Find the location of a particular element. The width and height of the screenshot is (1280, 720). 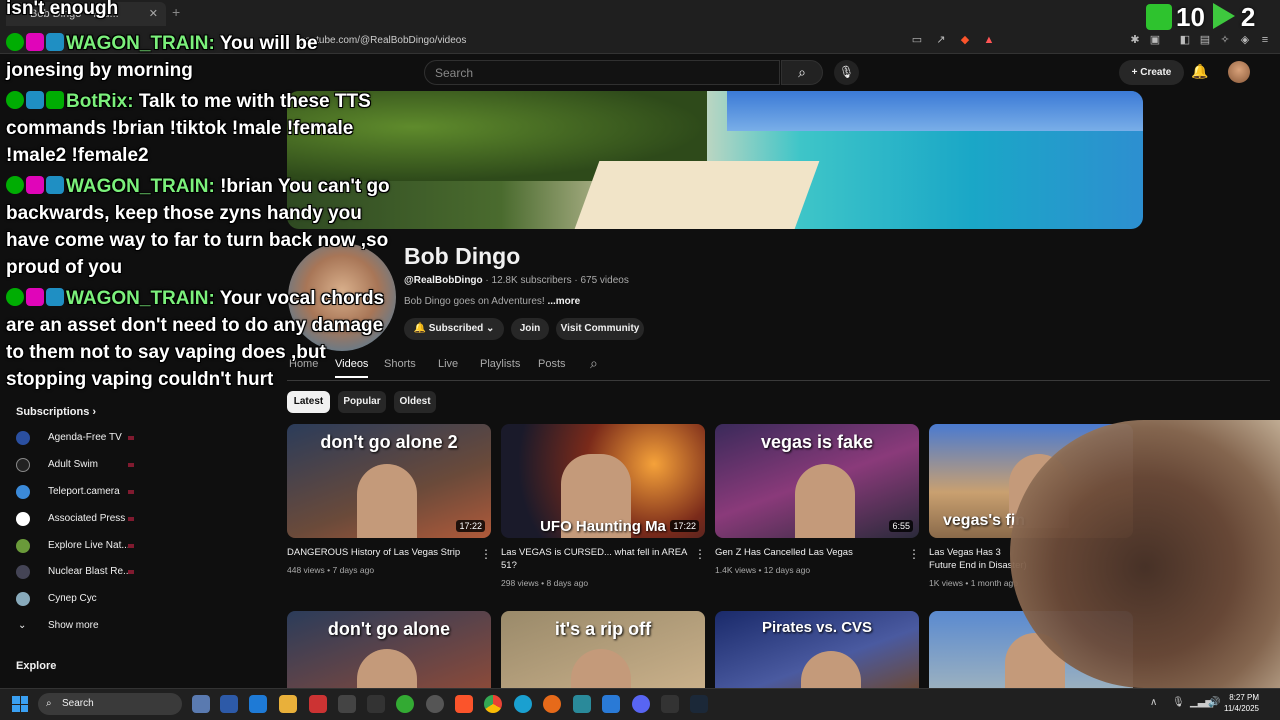

kick-count: 10 is located at coordinates (1190, 17).